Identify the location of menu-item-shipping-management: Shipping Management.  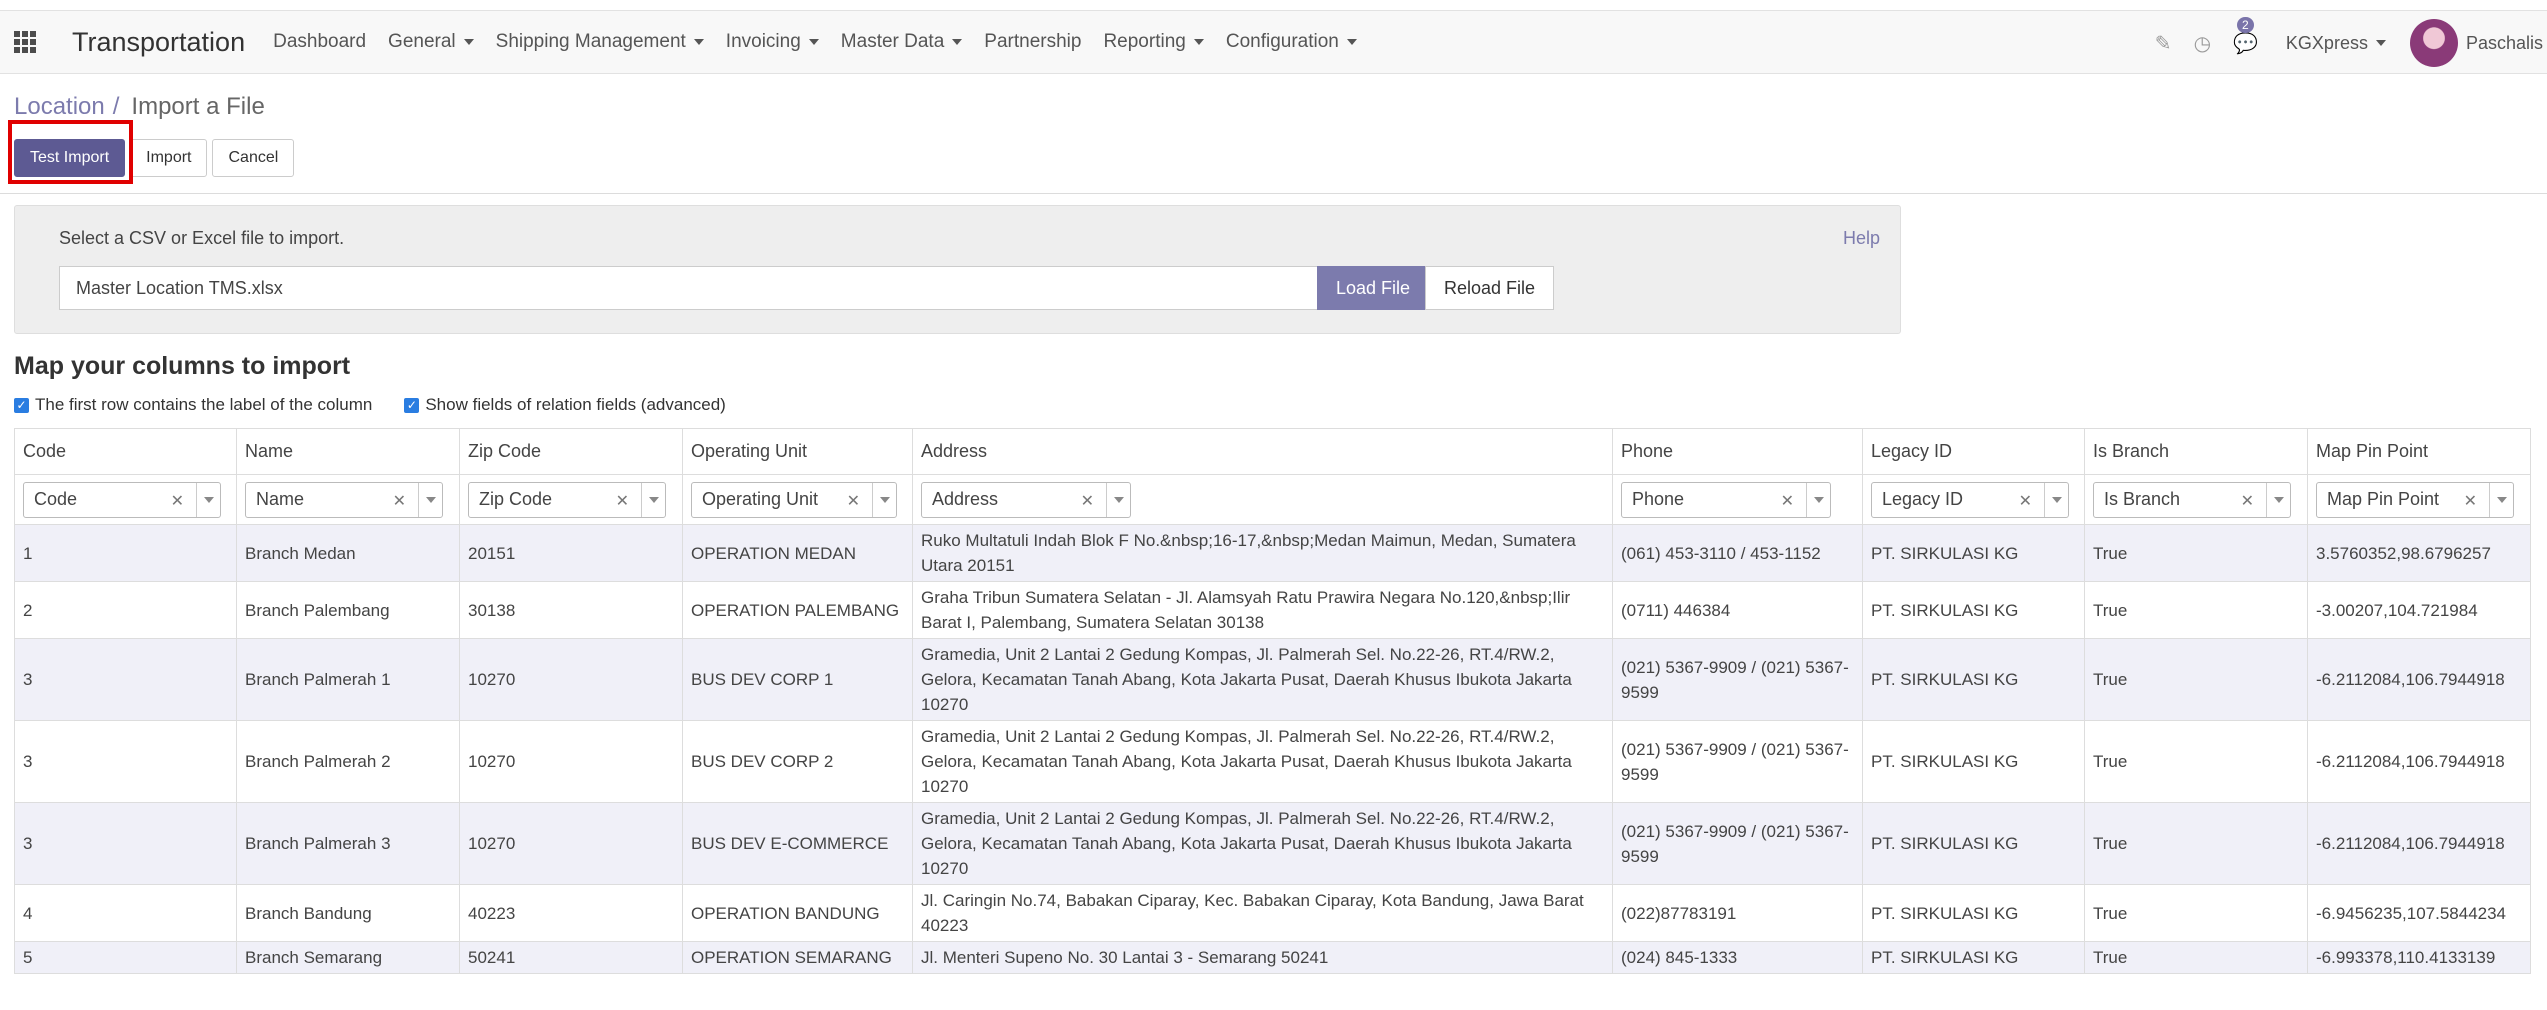
(600, 42).